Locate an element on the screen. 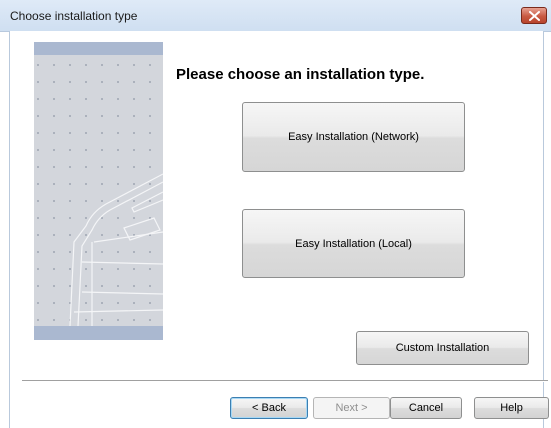  help-button: Help is located at coordinates (511, 408).